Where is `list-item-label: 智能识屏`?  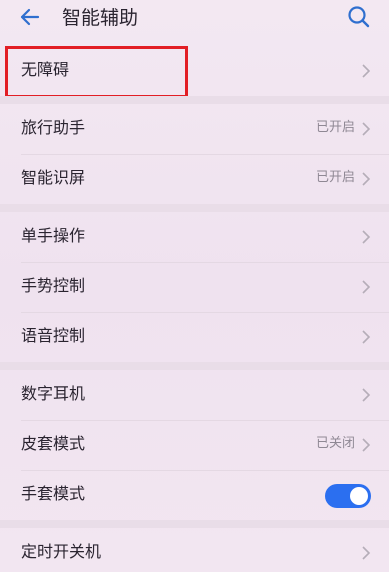 list-item-label: 智能识屏 is located at coordinates (53, 177).